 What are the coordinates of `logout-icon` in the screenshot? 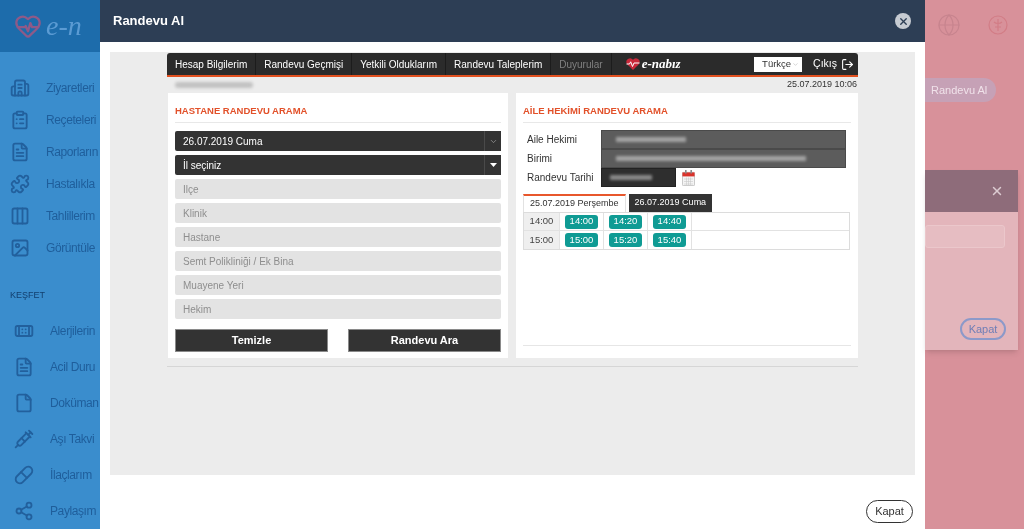 It's located at (847, 64).